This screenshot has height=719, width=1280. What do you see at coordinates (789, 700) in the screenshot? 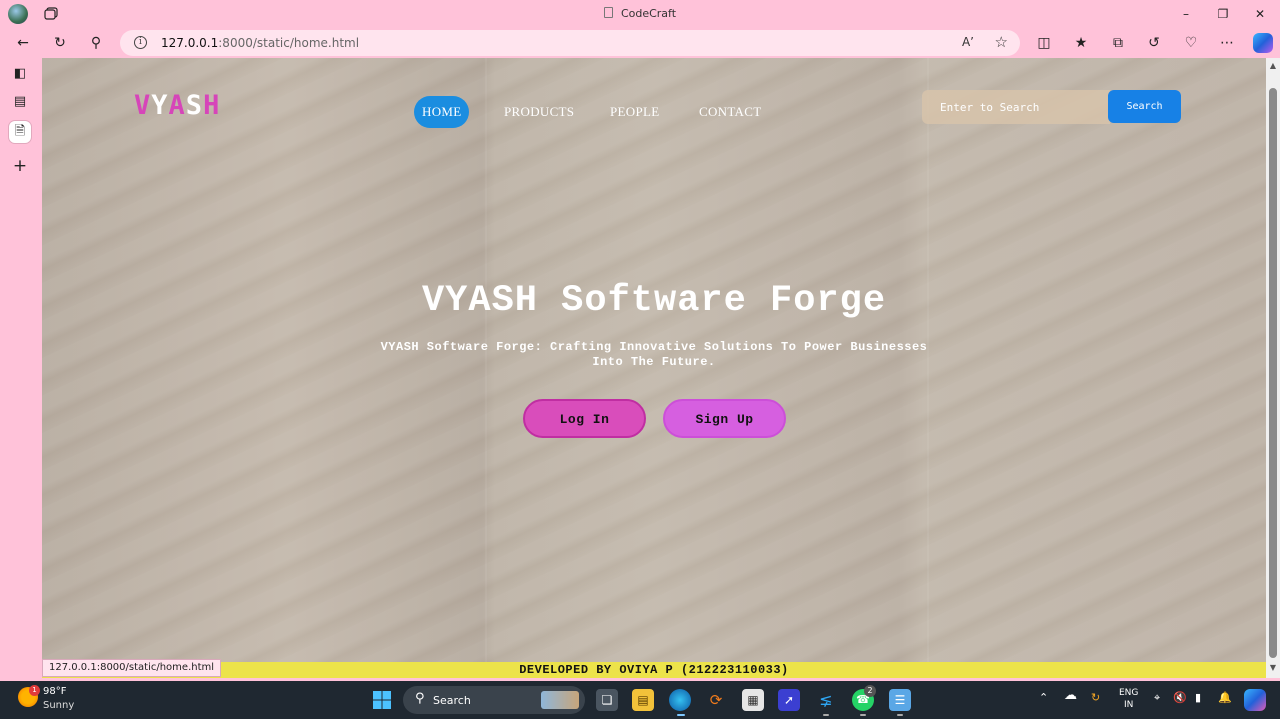
I see `powerautomate-icon: ➚` at bounding box center [789, 700].